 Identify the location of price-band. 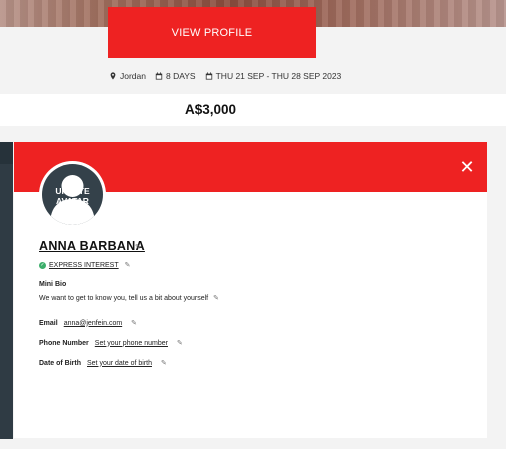
(253, 110).